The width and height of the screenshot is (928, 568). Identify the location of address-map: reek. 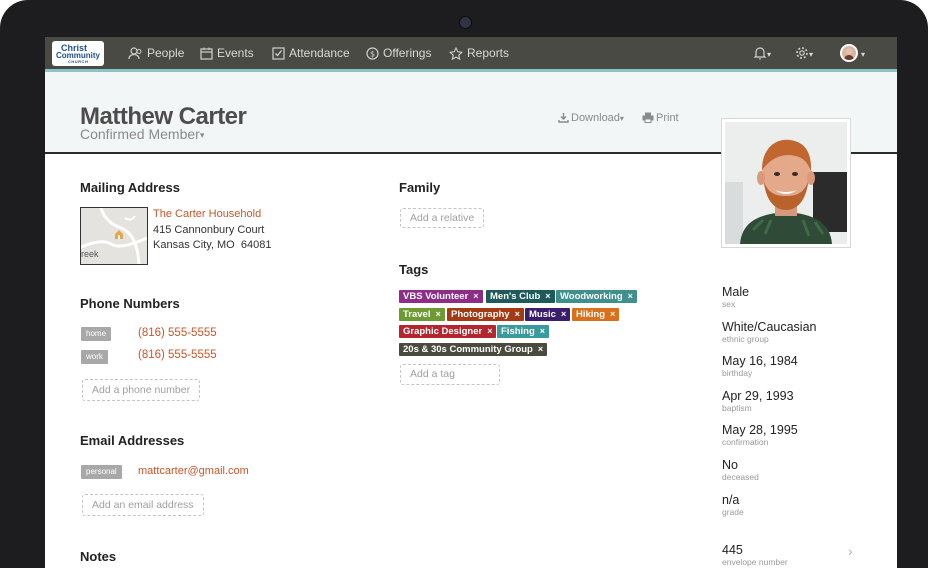
(114, 236).